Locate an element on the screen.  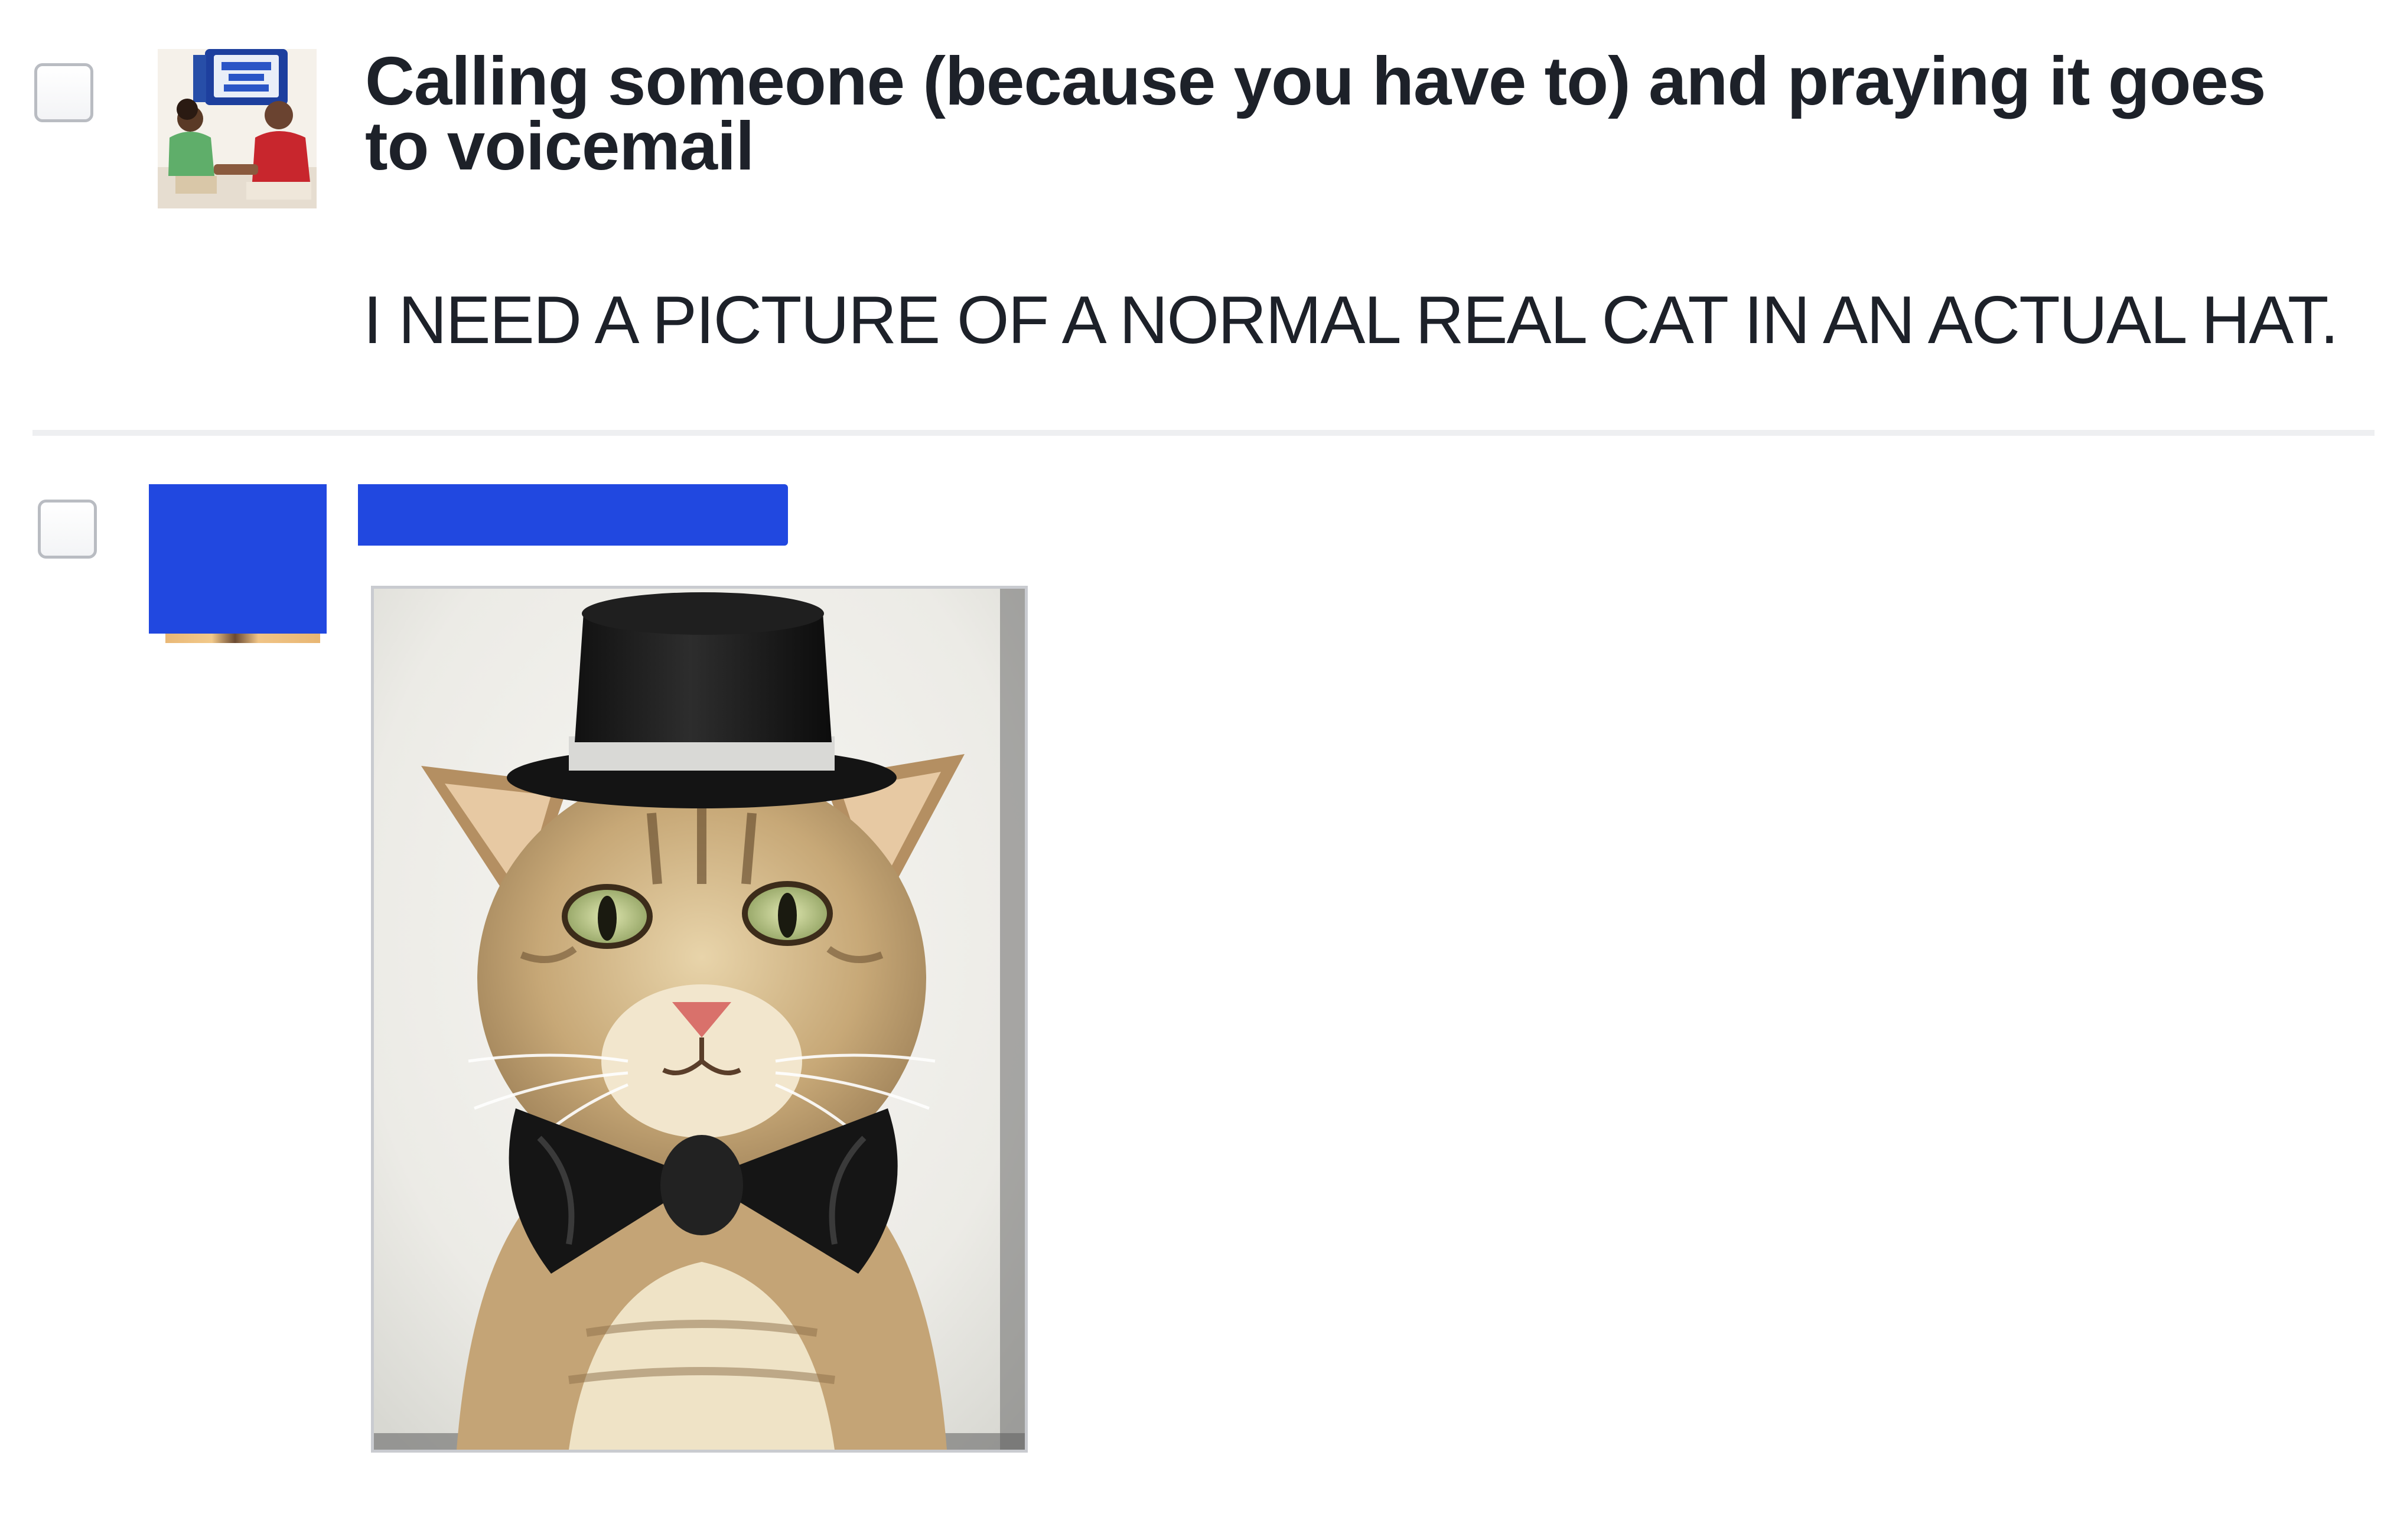
voicemail-stock-photo-icon is located at coordinates (237, 128).